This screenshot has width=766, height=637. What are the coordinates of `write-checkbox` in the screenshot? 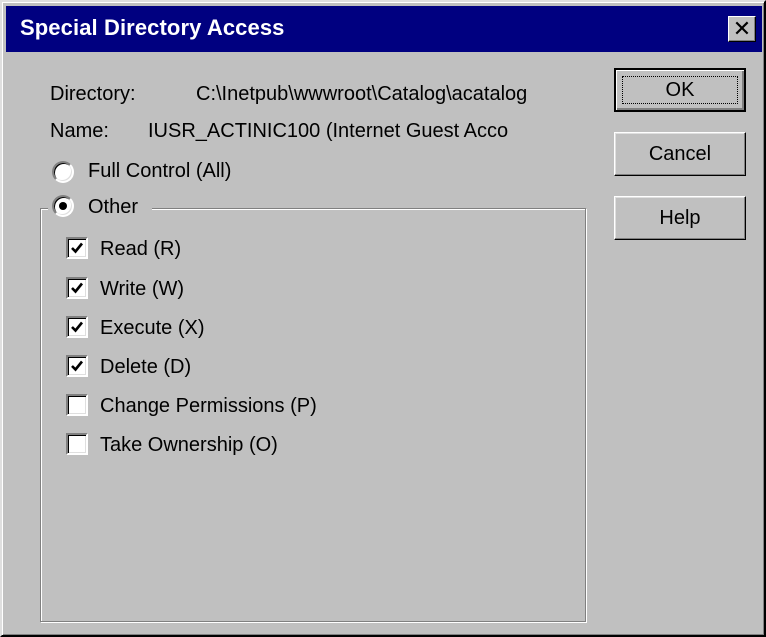 It's located at (77, 288).